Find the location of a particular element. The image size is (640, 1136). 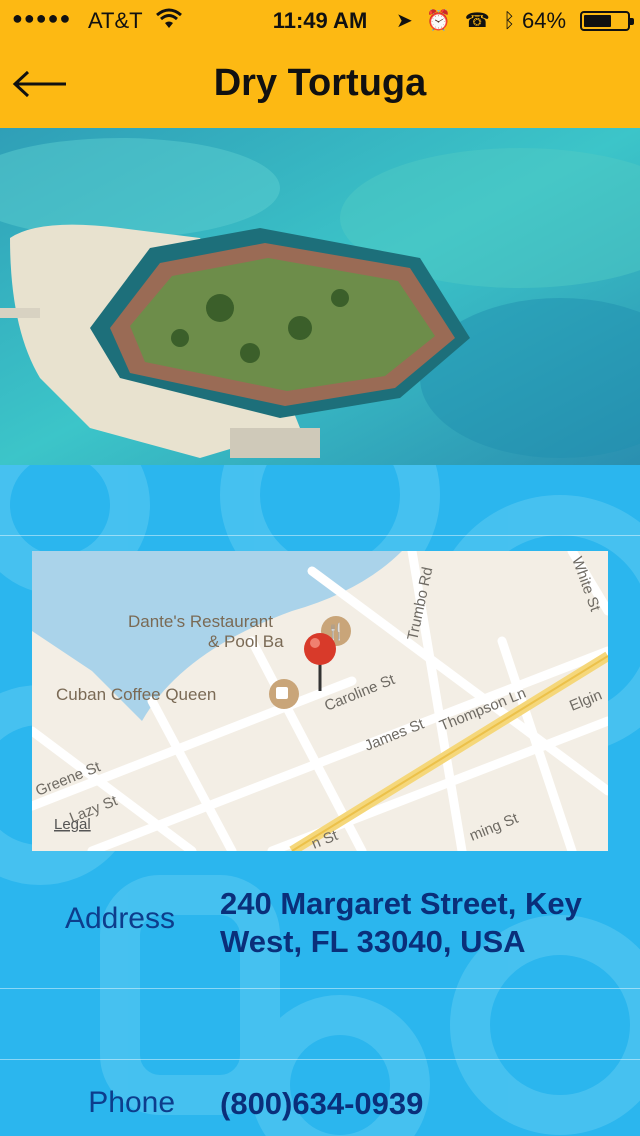

battery-icon is located at coordinates (607, 21).